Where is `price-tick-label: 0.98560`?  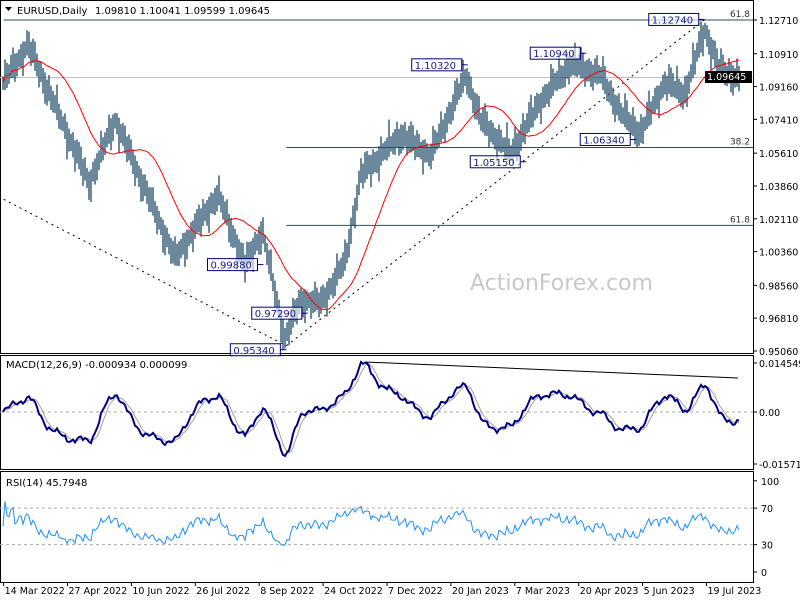 price-tick-label: 0.98560 is located at coordinates (778, 286).